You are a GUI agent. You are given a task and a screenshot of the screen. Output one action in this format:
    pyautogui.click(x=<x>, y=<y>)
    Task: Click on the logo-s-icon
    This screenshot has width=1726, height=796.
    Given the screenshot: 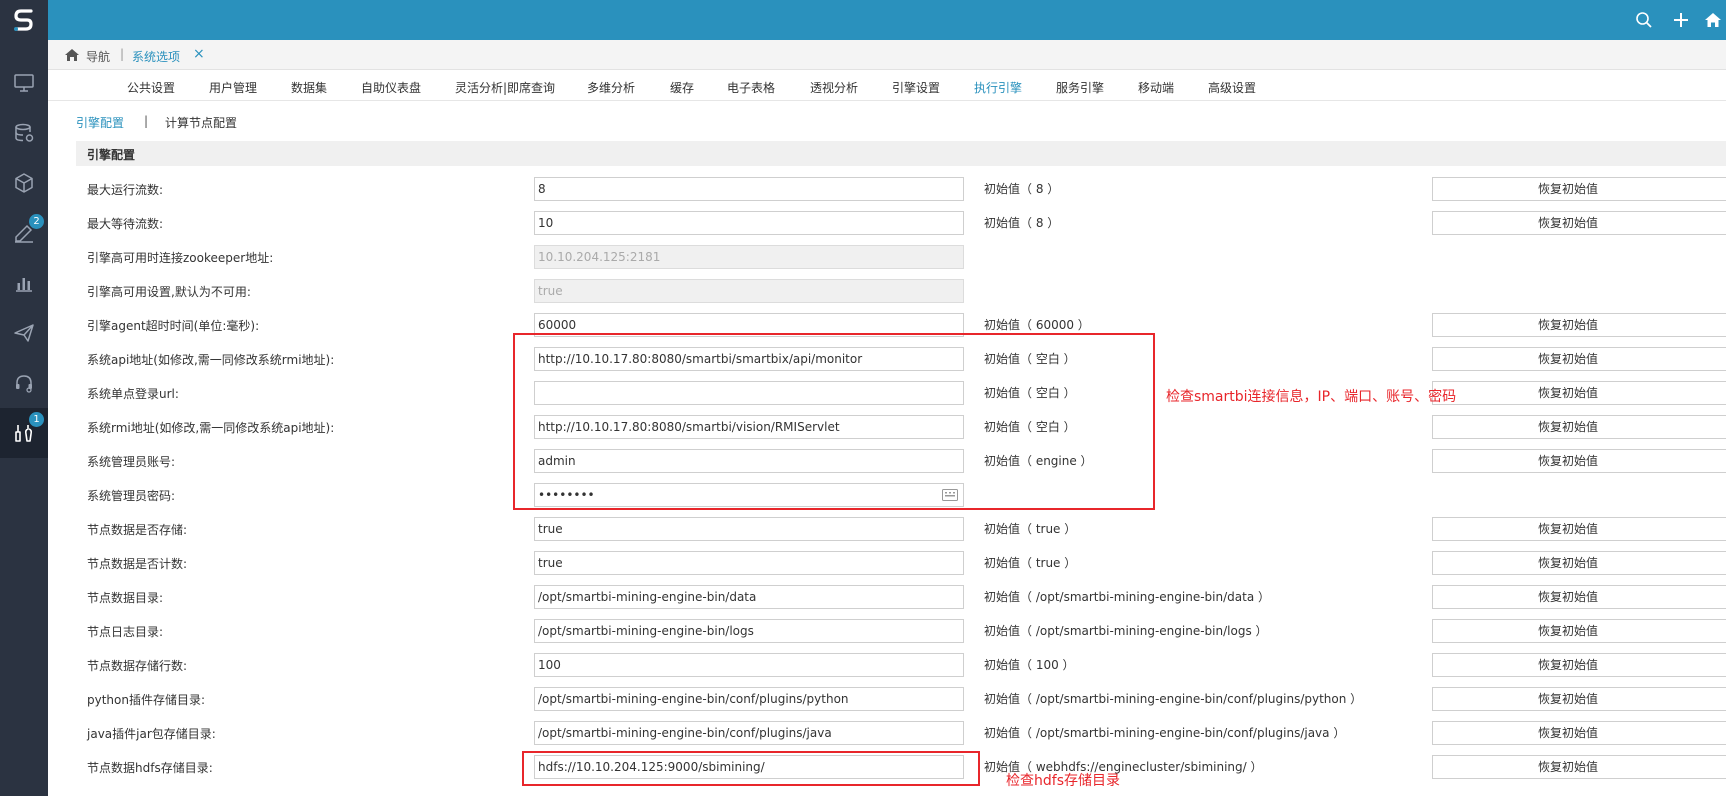 What is the action you would take?
    pyautogui.click(x=23, y=20)
    